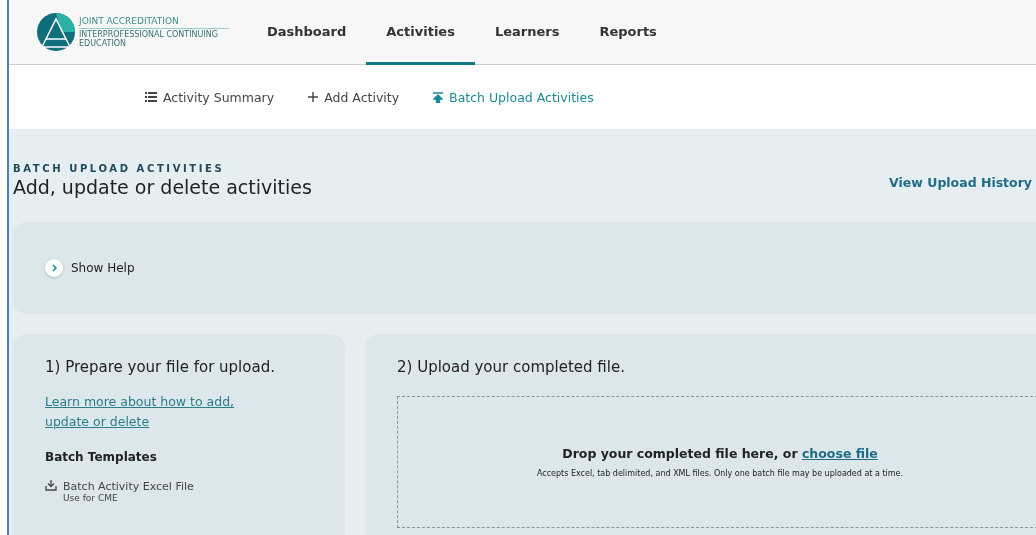  I want to click on download-icon, so click(51, 485).